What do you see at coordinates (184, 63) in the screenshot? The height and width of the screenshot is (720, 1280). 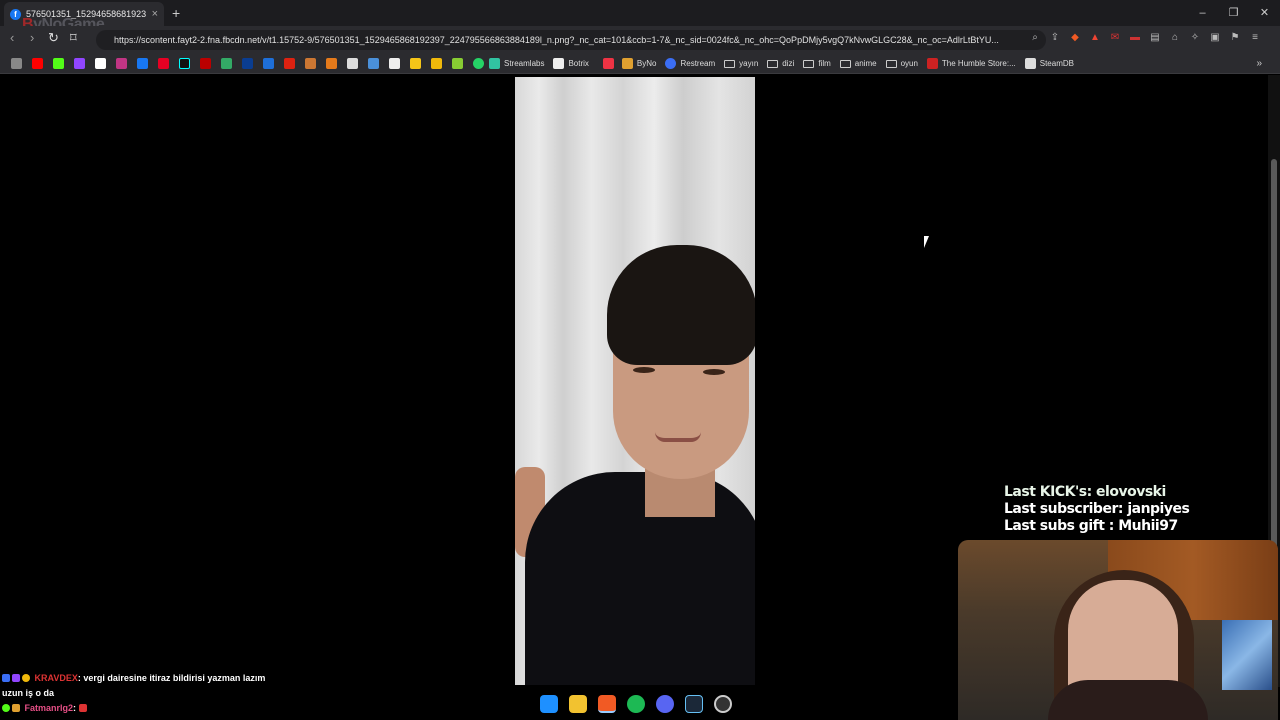 I see `tiktok-icon` at bounding box center [184, 63].